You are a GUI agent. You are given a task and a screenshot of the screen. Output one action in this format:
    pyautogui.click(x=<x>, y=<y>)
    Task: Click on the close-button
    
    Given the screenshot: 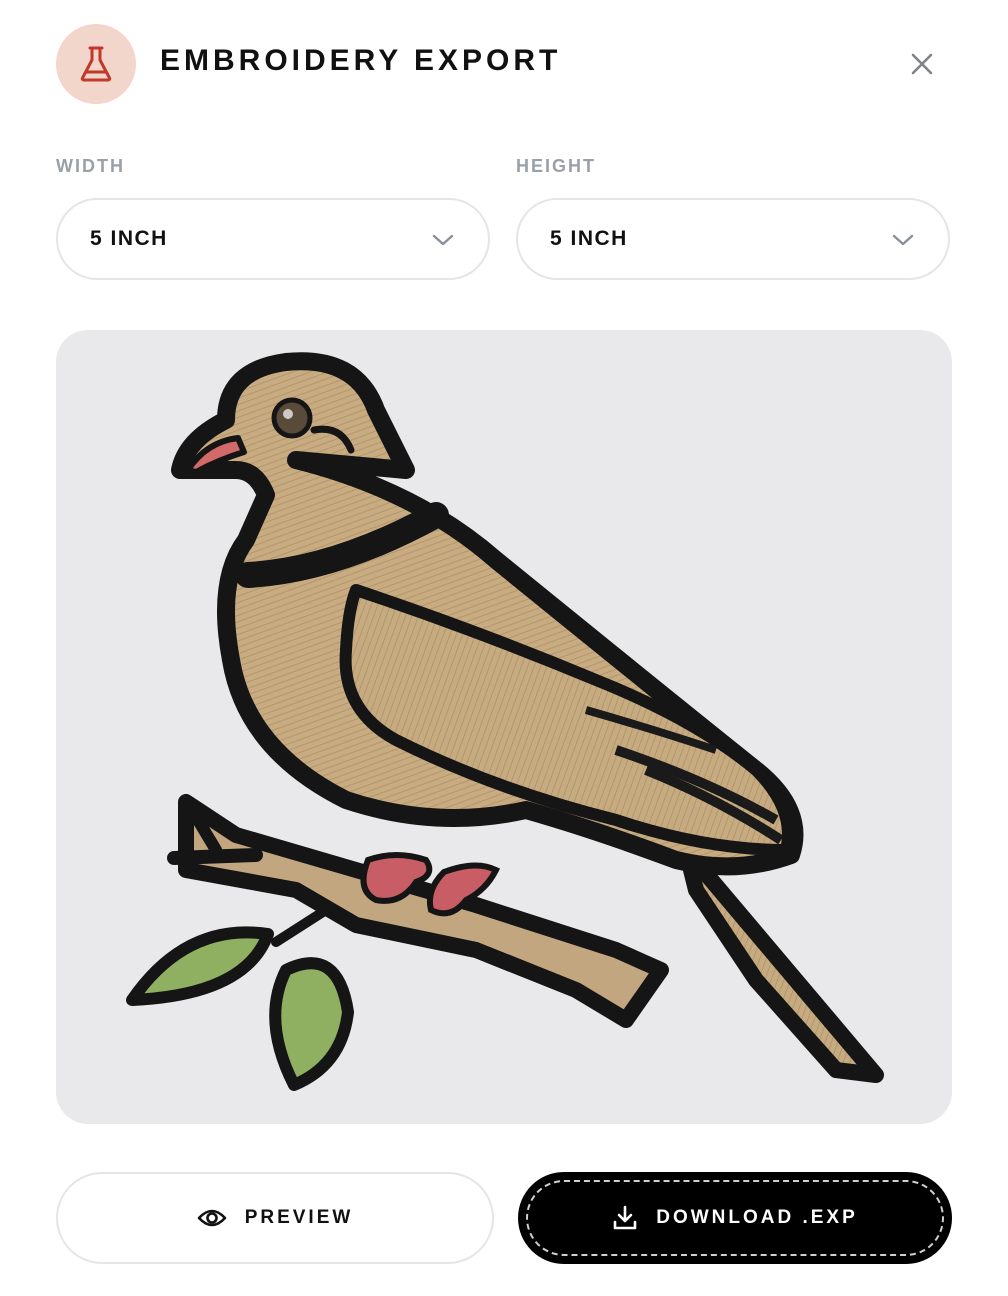 What is the action you would take?
    pyautogui.click(x=922, y=64)
    